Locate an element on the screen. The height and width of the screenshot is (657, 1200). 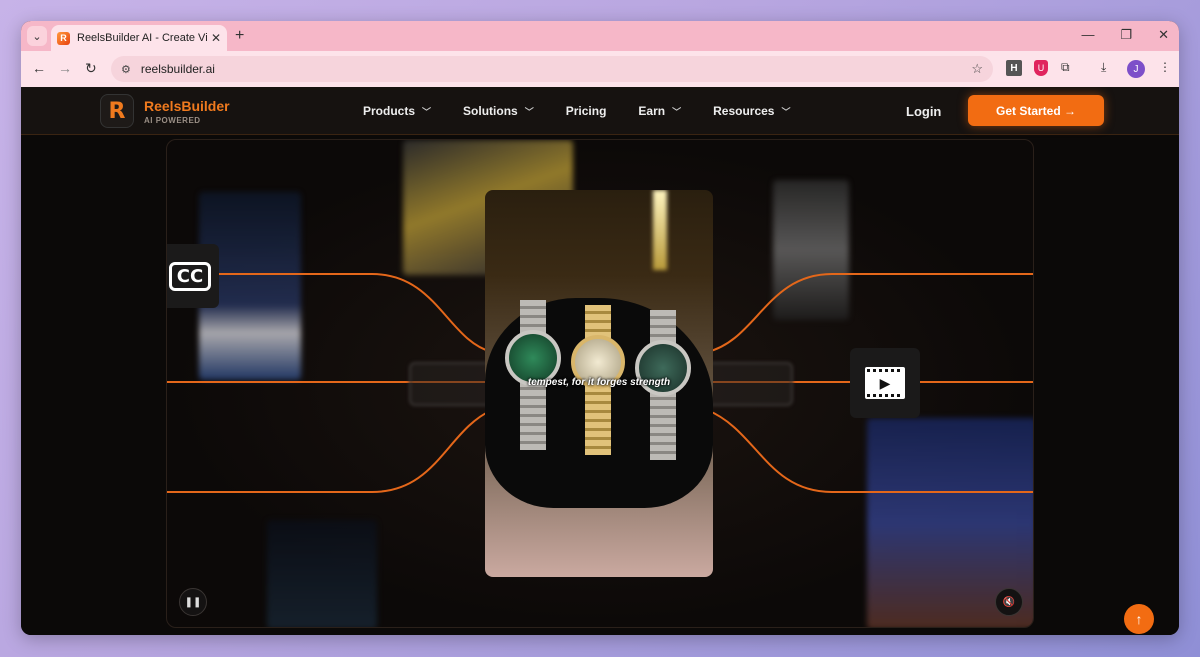
address-bar: ⚙ reelsbuilder.ai ☆ is located at coordinates (552, 69).